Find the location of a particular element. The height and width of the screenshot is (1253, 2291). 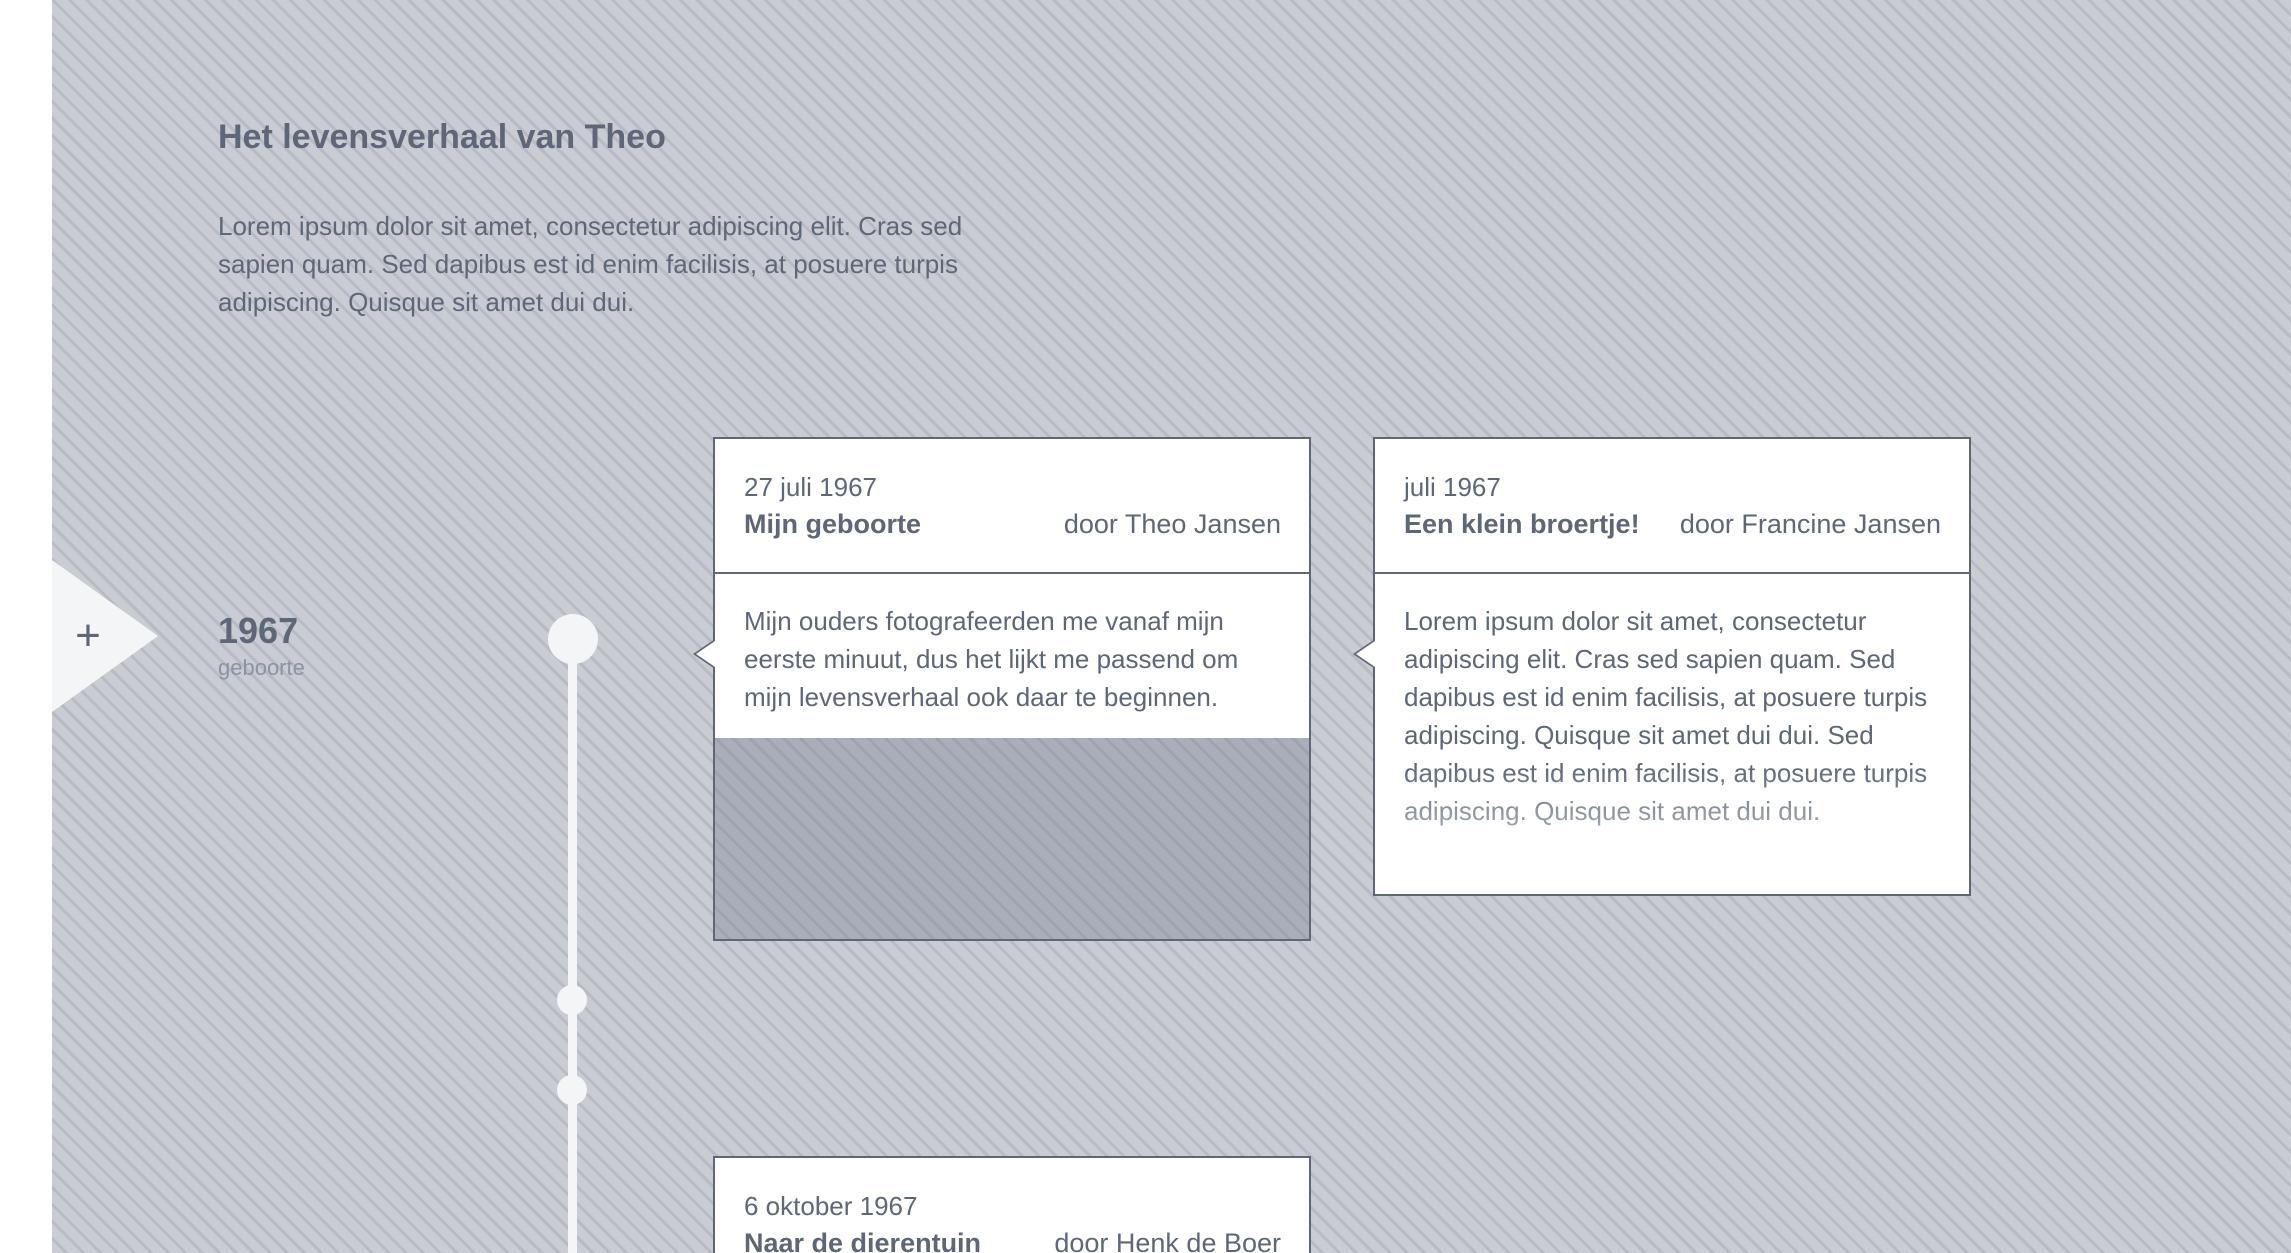

story-title: Een klein broertje! is located at coordinates (1522, 524).